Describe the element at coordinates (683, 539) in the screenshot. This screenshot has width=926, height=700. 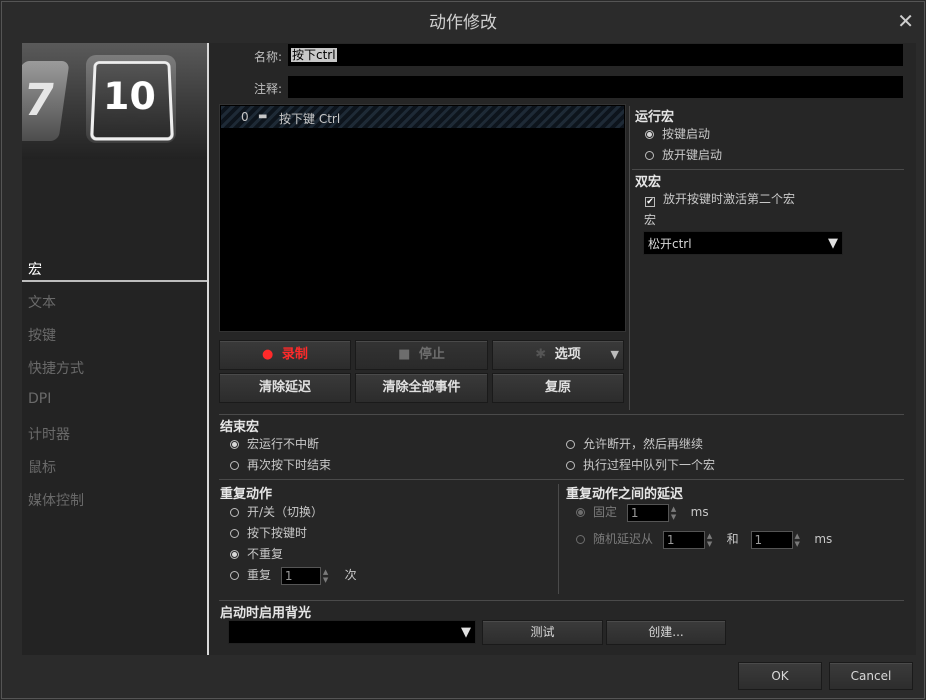
I see `random-from-input: 1` at that location.